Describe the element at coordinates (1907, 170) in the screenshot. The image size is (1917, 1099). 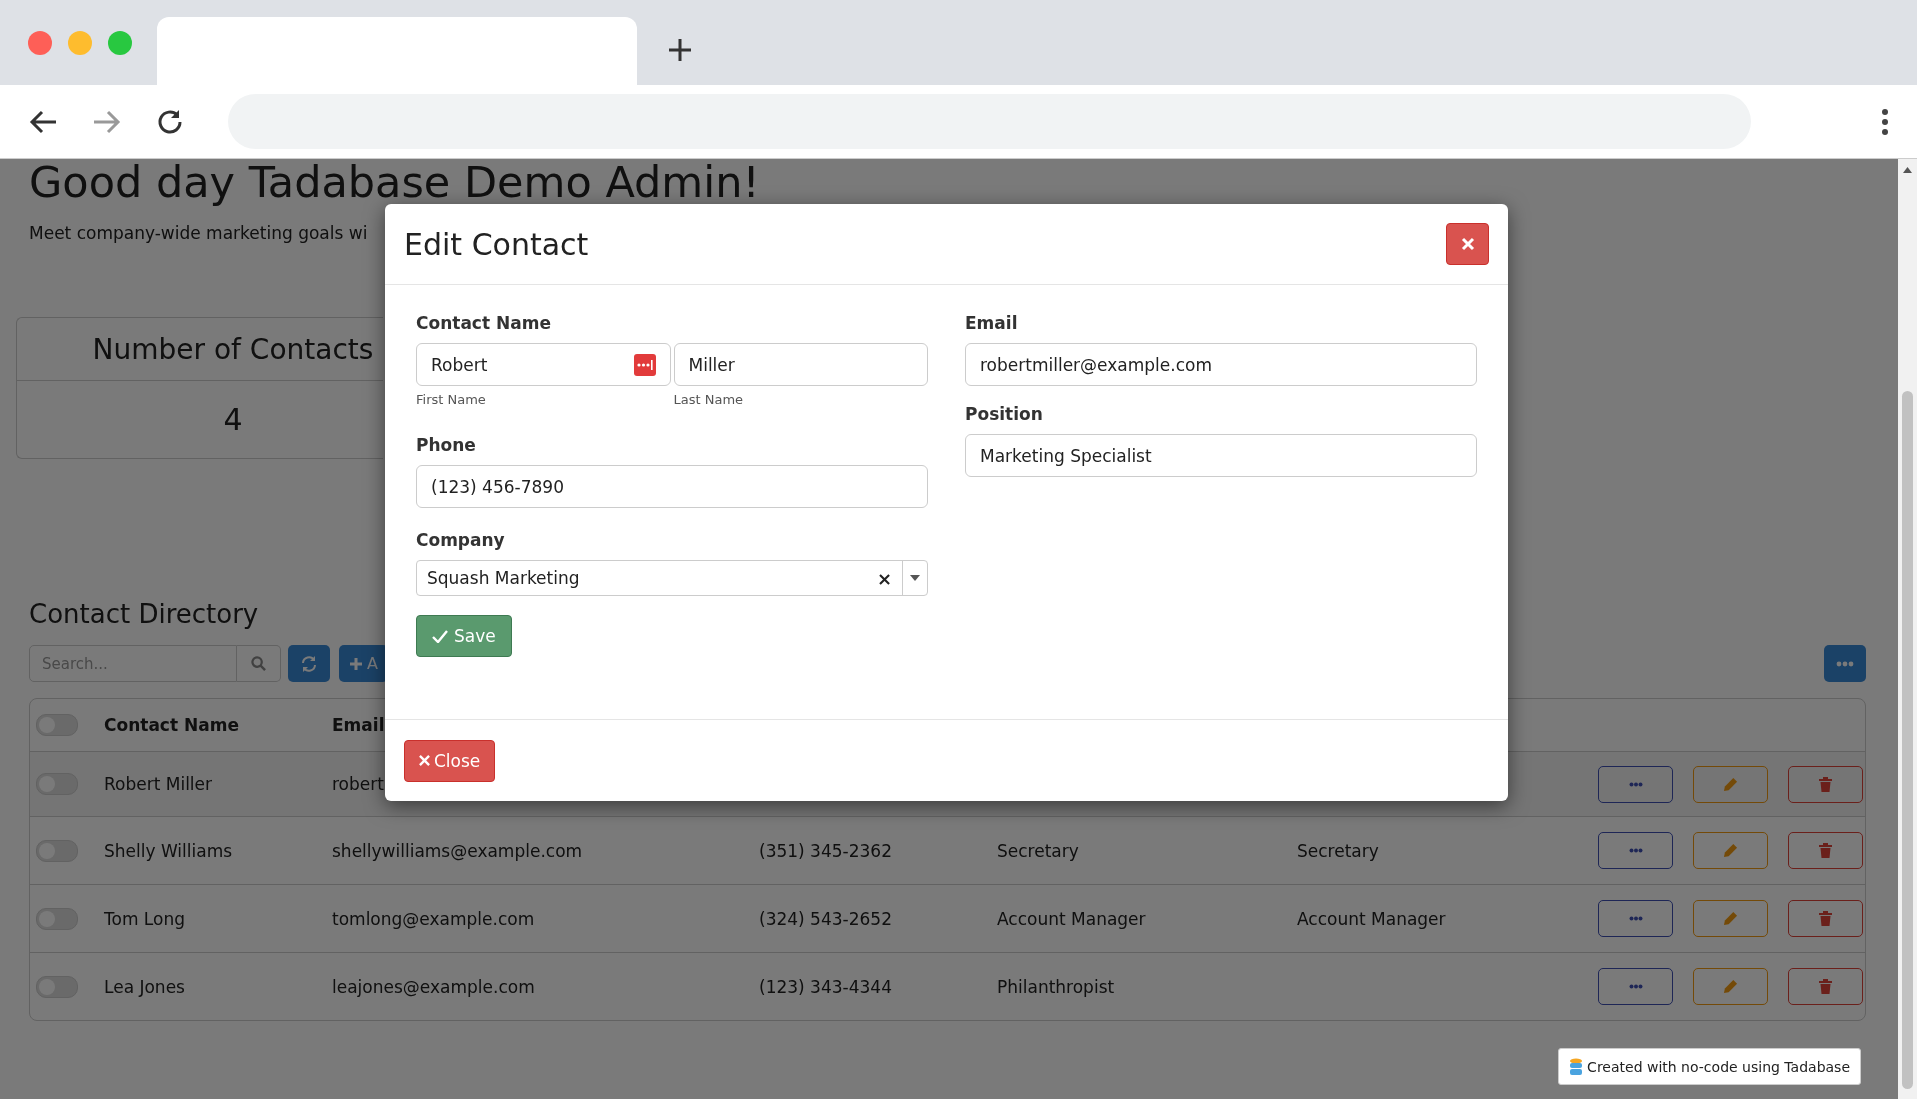
I see `scroll-up-icon` at that location.